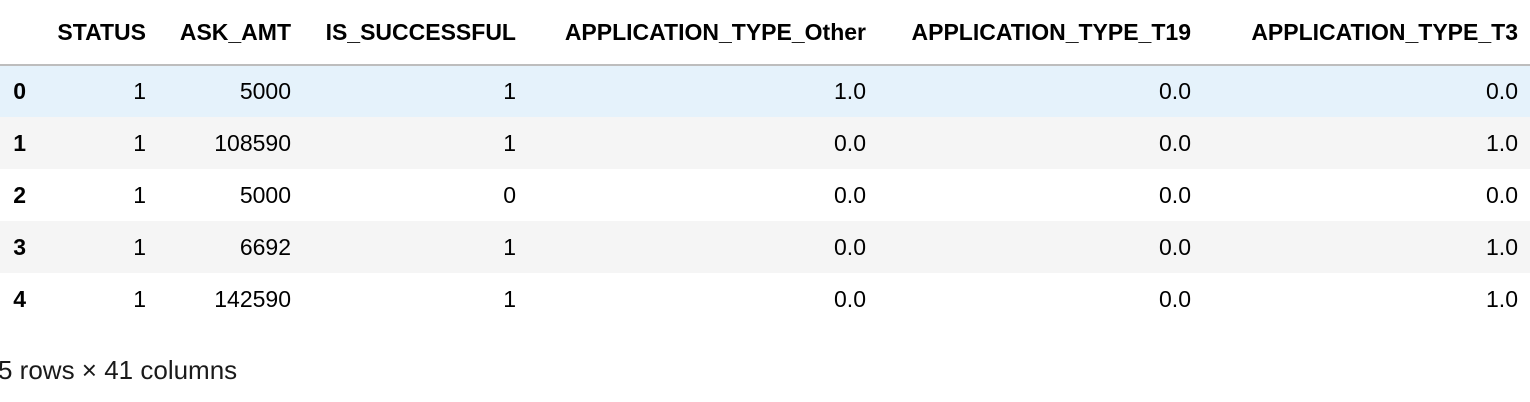 The image size is (1530, 402). I want to click on column-header-status: STATUS, so click(98, 33).